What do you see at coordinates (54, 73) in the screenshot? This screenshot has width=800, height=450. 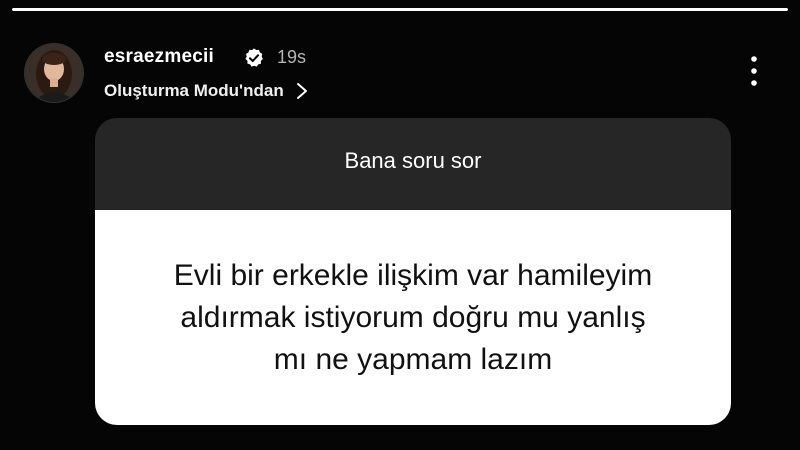 I see `avatar` at bounding box center [54, 73].